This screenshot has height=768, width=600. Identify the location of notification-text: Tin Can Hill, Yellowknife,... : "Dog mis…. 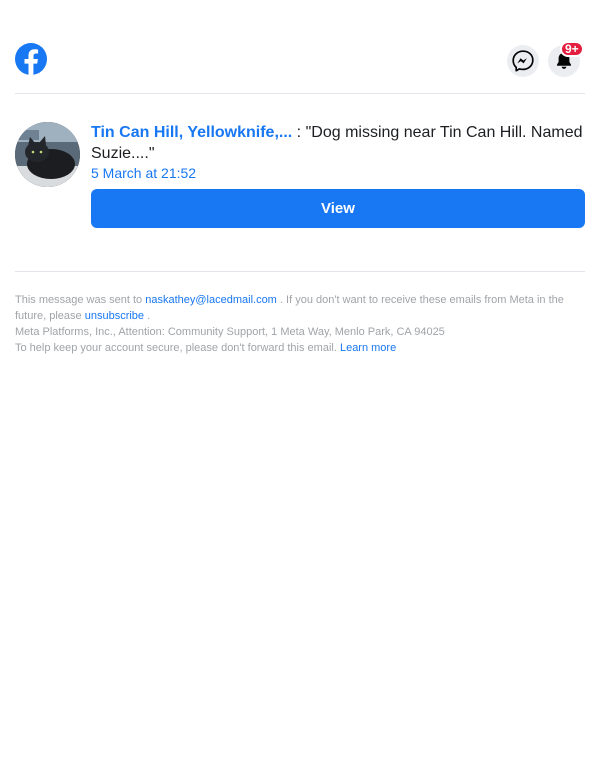
(338, 143).